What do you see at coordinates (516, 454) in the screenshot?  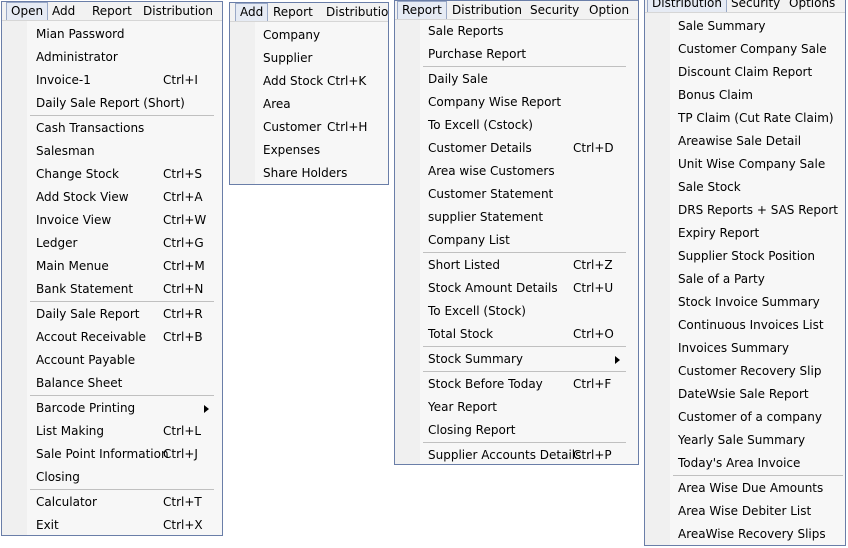 I see `menu-item-supplier-accounts-details: Supplier Accounts Details Ctrl+P` at bounding box center [516, 454].